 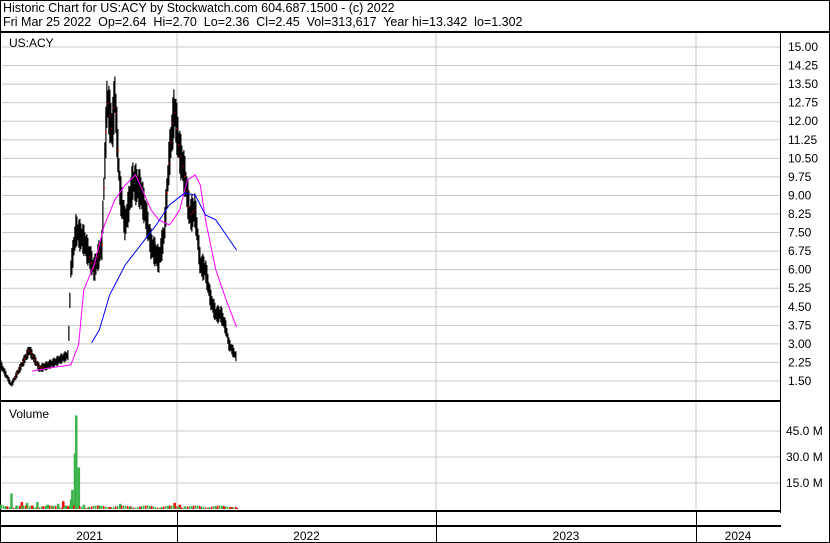 What do you see at coordinates (89, 536) in the screenshot?
I see `year-label: 2021` at bounding box center [89, 536].